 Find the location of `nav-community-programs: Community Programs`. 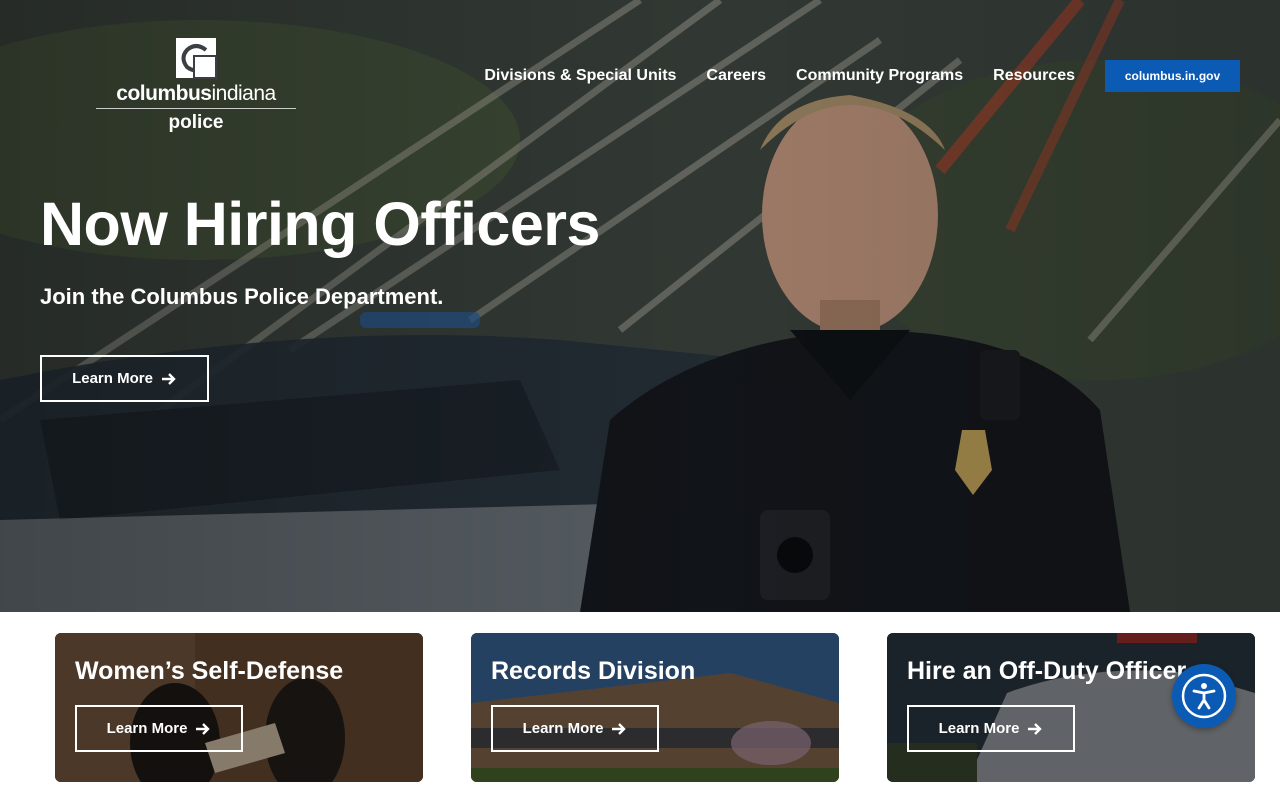

nav-community-programs: Community Programs is located at coordinates (879, 76).